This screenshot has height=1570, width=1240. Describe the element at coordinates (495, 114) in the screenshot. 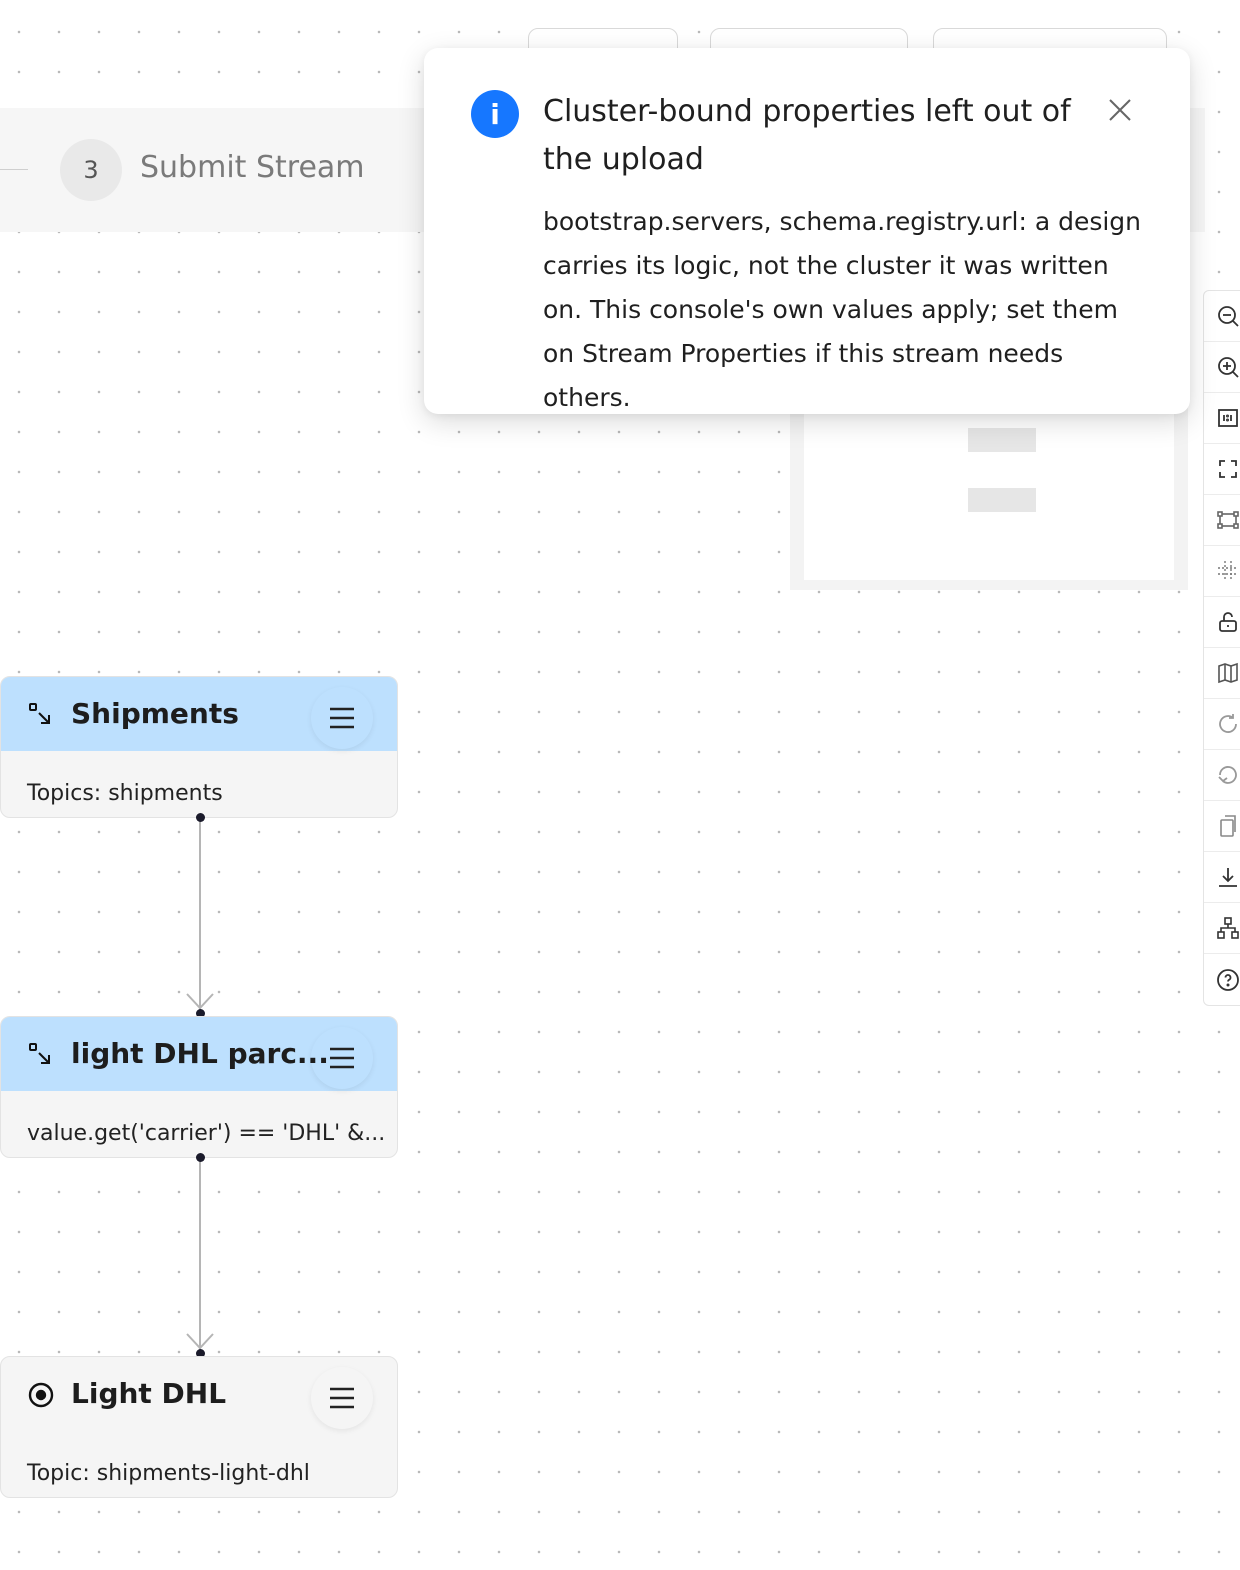

I see `info-icon: i` at that location.